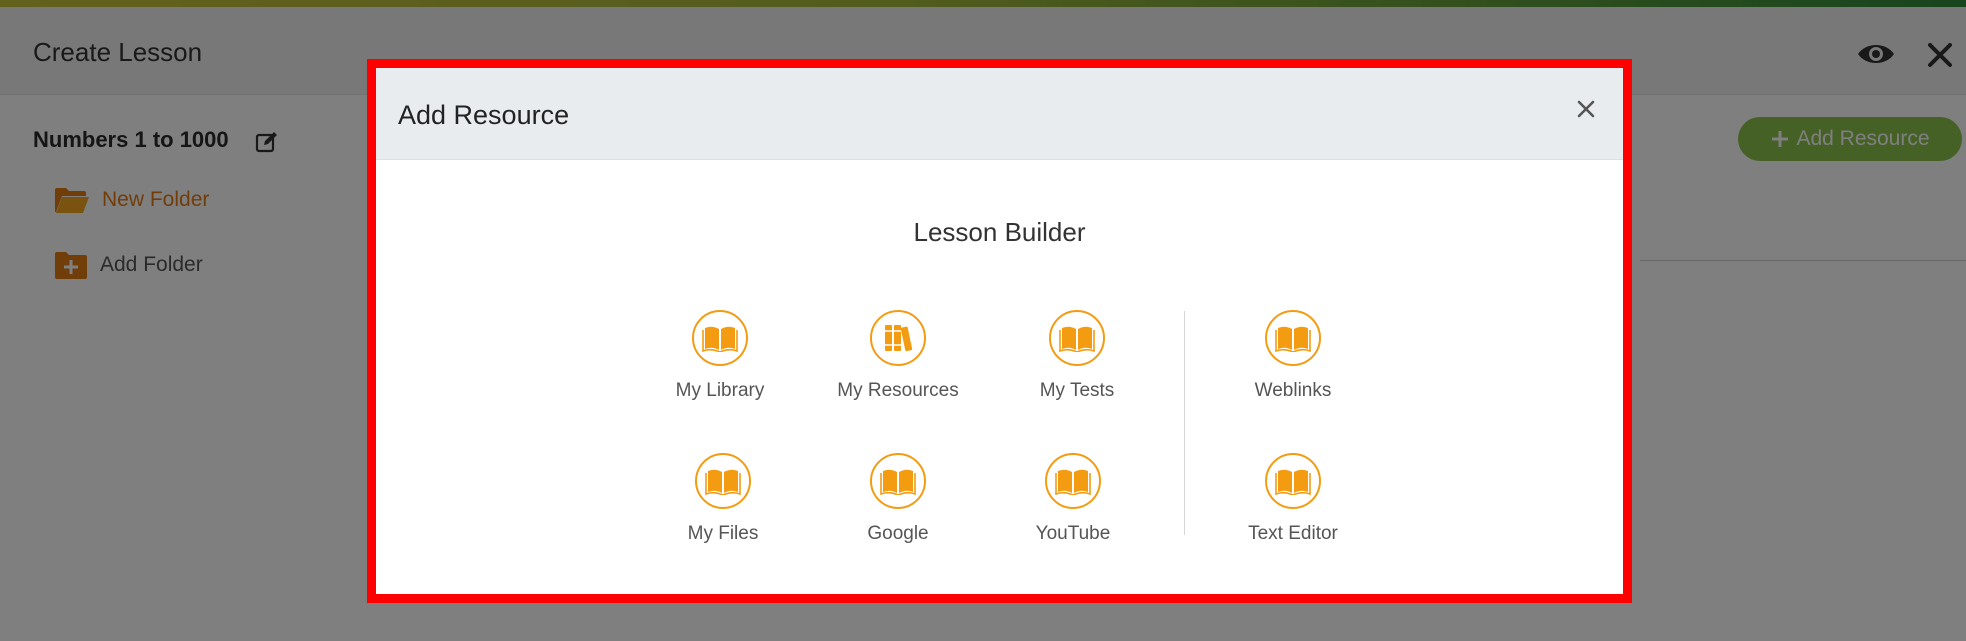 This screenshot has width=1966, height=641. I want to click on section-heading: Lesson Builder, so click(999, 232).